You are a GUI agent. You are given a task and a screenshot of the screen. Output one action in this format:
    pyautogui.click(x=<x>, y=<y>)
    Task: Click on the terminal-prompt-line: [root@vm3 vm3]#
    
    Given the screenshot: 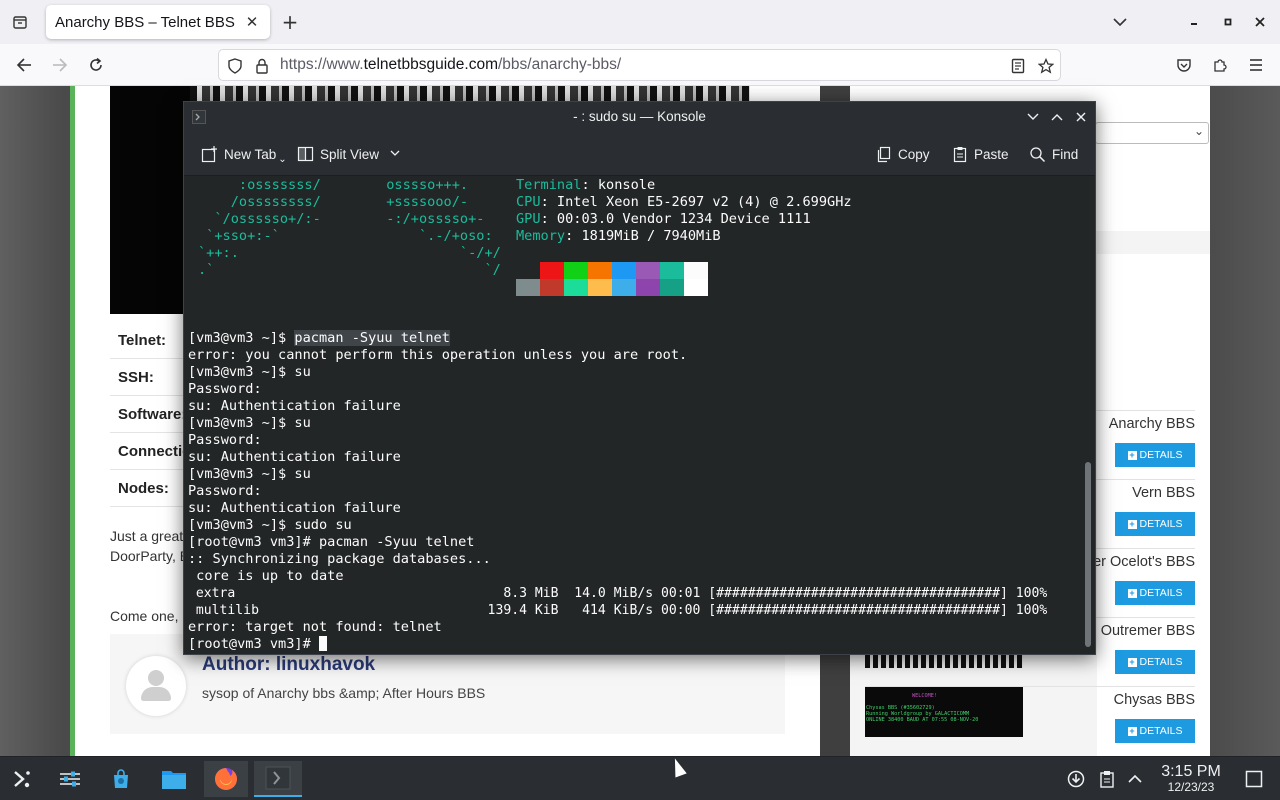 What is the action you would take?
    pyautogui.click(x=257, y=644)
    